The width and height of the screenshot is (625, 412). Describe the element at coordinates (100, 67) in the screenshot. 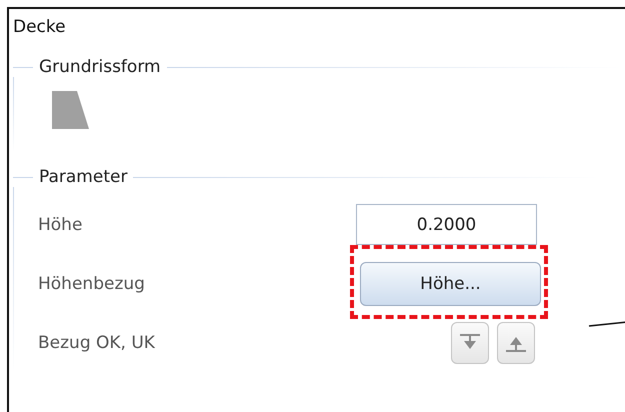

I see `group-legend: Grundrissform` at that location.